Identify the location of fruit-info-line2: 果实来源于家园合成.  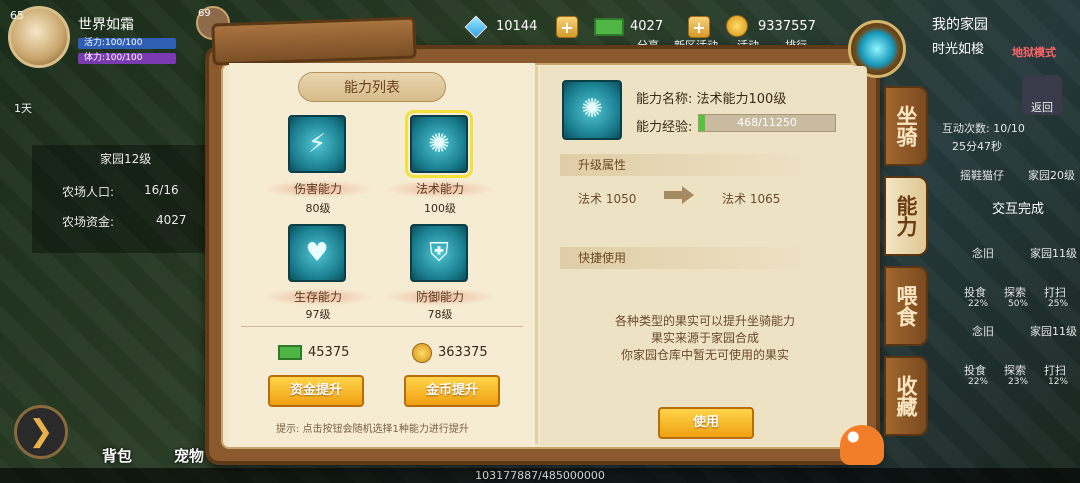
(704, 338).